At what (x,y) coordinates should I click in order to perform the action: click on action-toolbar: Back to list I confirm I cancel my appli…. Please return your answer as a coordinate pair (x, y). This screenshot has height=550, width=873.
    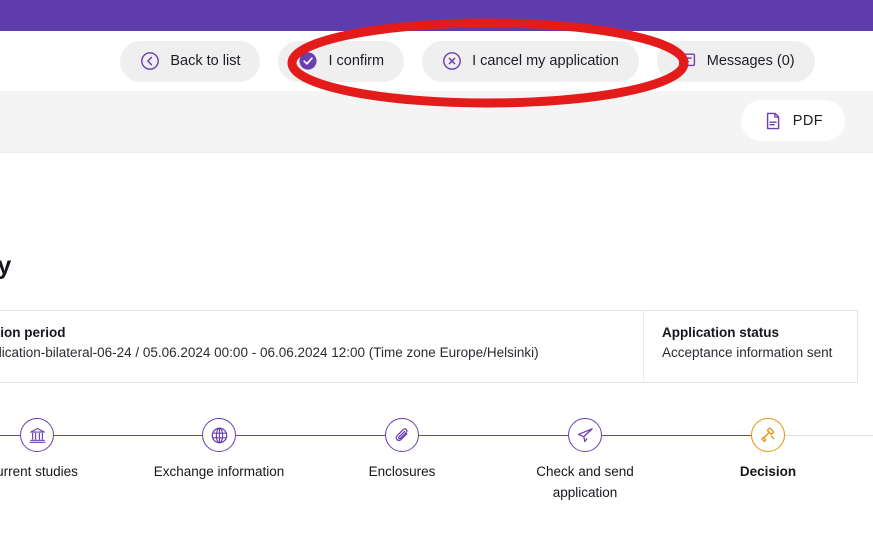
    Looking at the image, I should click on (436, 61).